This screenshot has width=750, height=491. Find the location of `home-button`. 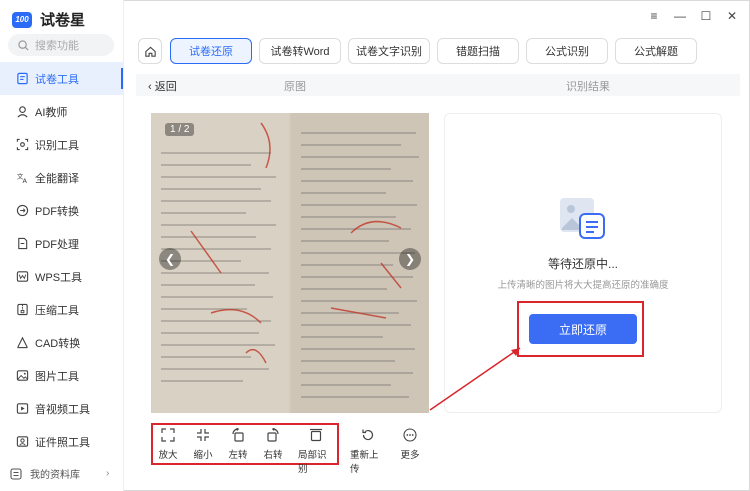

home-button is located at coordinates (150, 51).